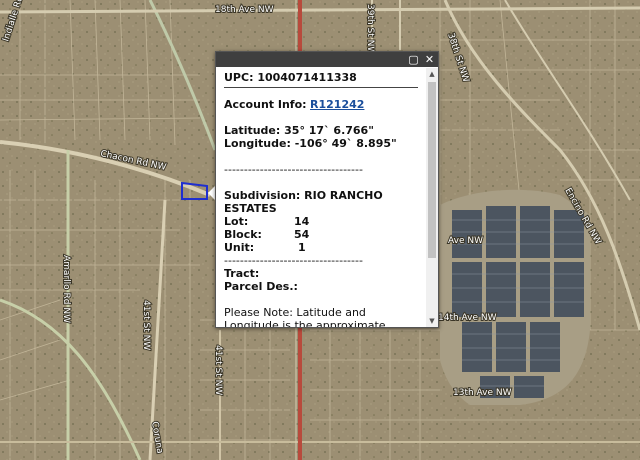  Describe the element at coordinates (432, 74) in the screenshot. I see `scroll-up-icon: ▲` at that location.